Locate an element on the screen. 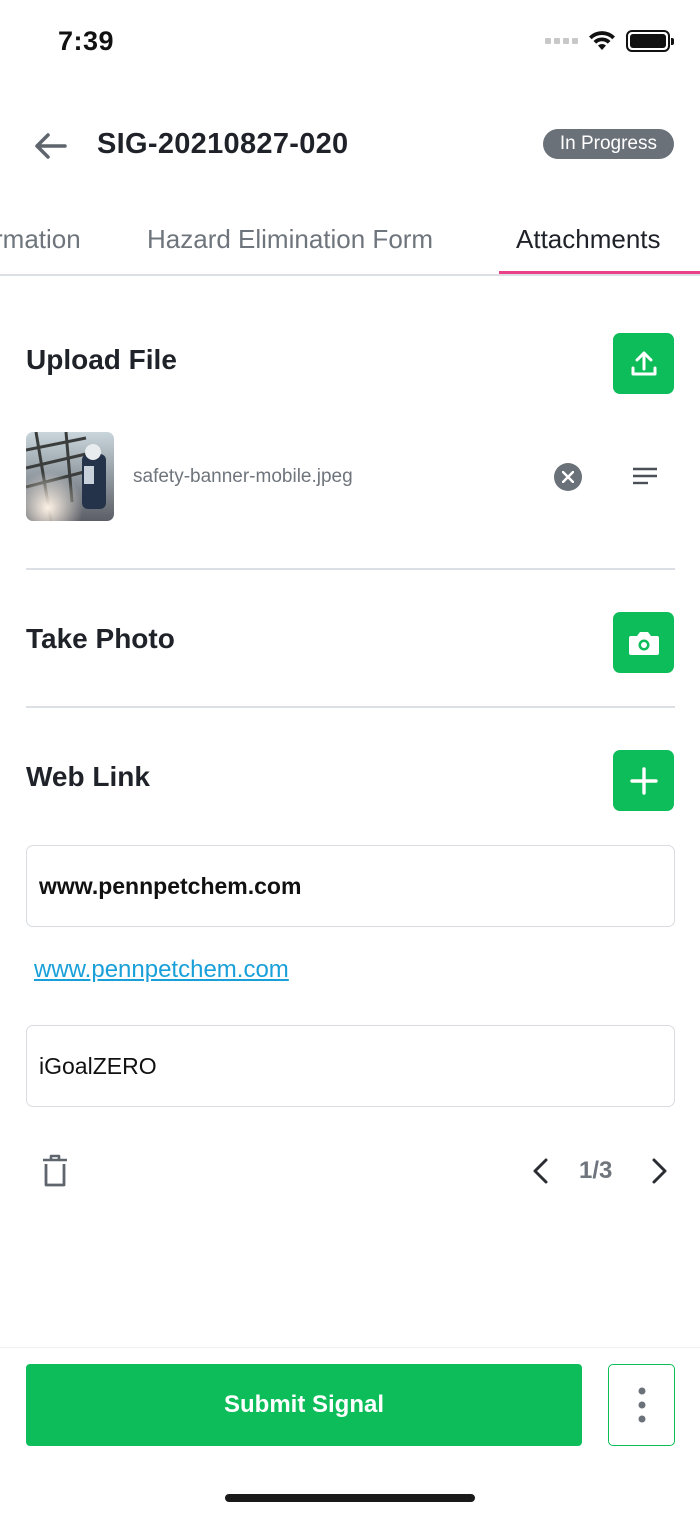 The image size is (700, 1515). bottom-action-bar: Submit Signal is located at coordinates (350, 1431).